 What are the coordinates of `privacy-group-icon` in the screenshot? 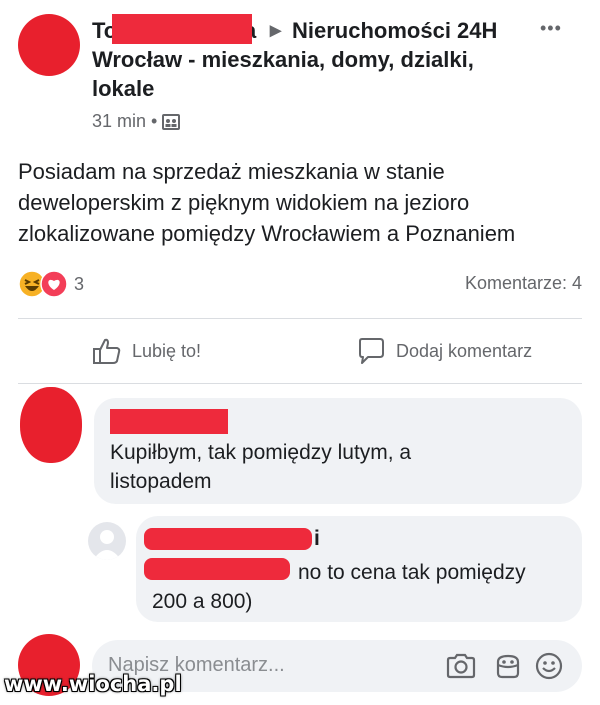 It's located at (171, 121).